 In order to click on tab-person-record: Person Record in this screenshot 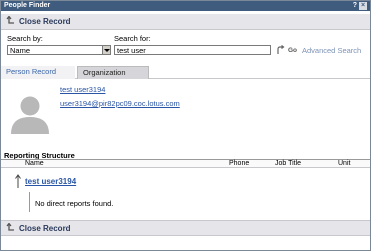, I will do `click(38, 72)`.